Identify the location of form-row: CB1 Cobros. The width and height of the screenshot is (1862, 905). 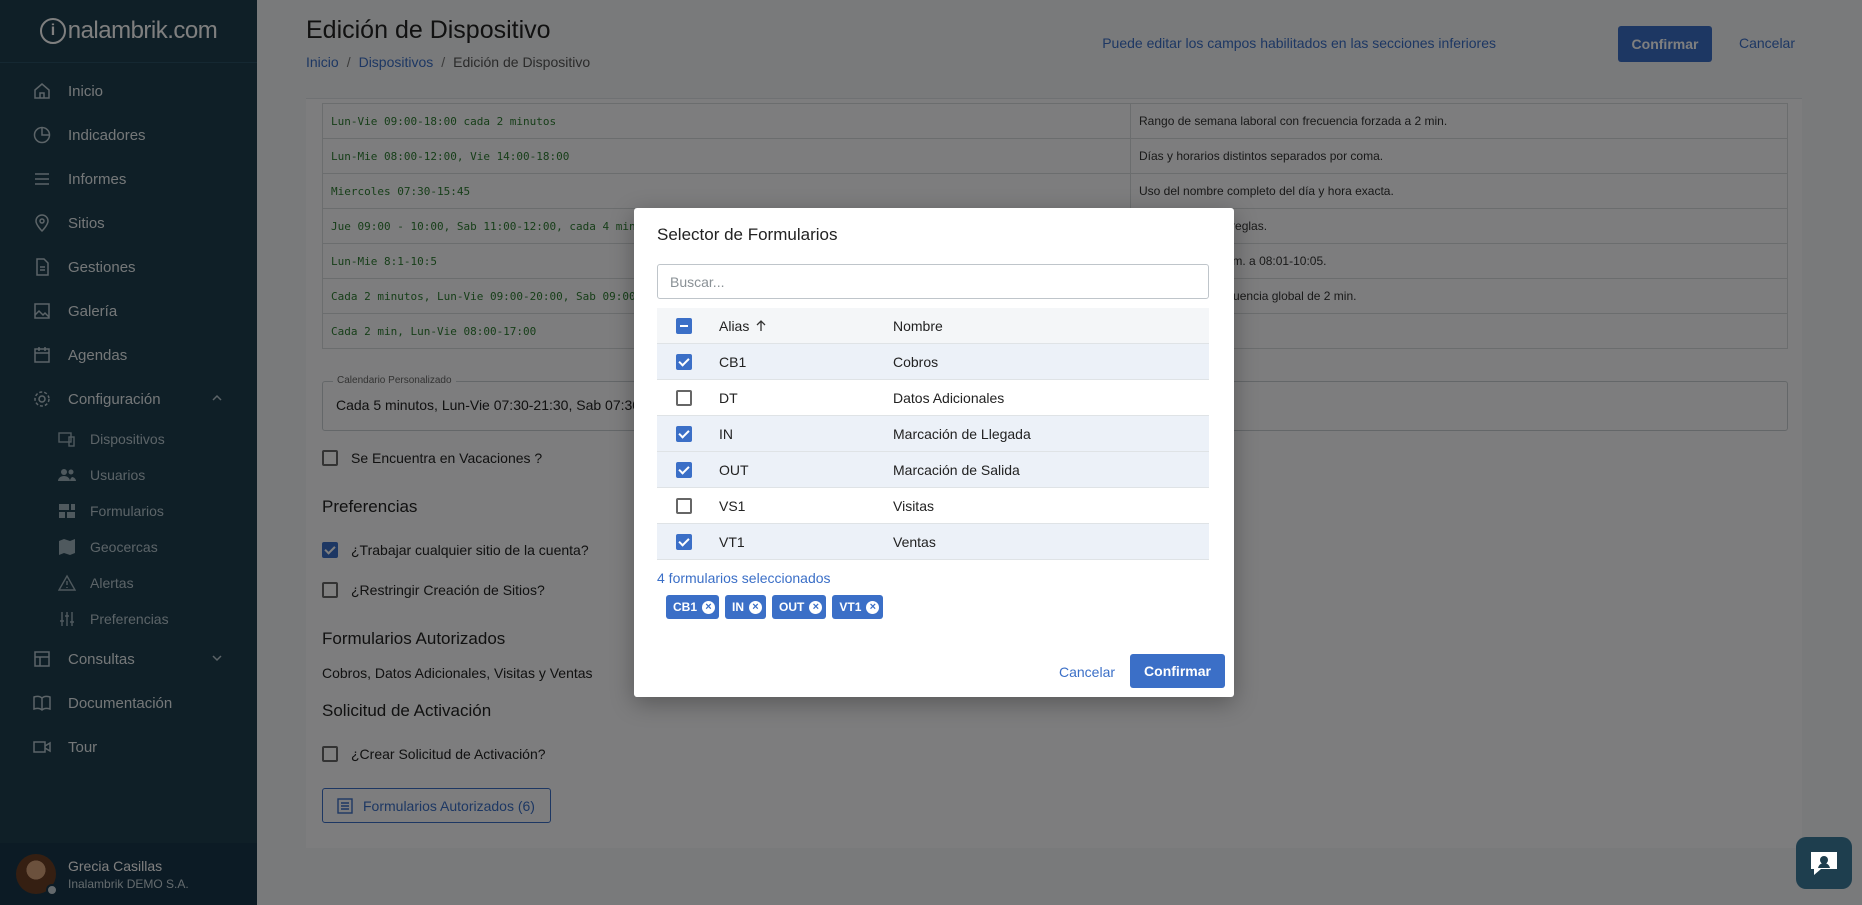
(933, 362).